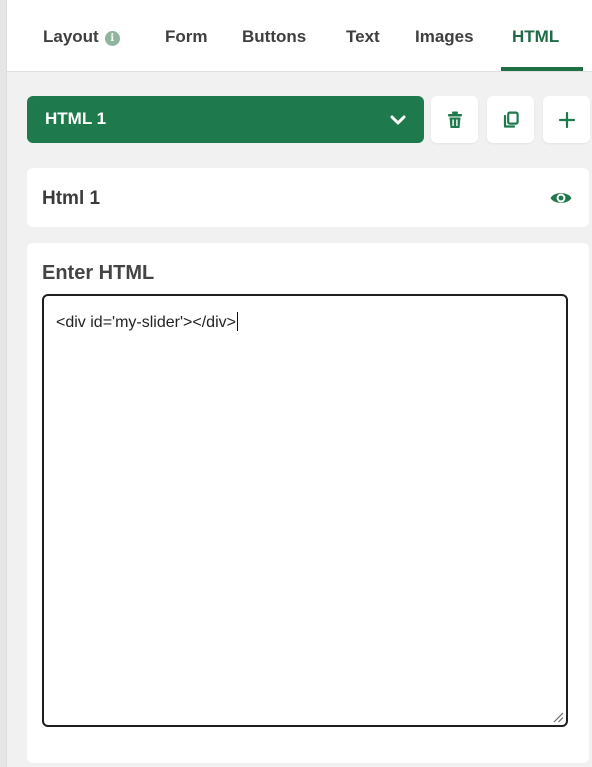 The width and height of the screenshot is (592, 767). I want to click on tab-label-text: Text, so click(363, 36).